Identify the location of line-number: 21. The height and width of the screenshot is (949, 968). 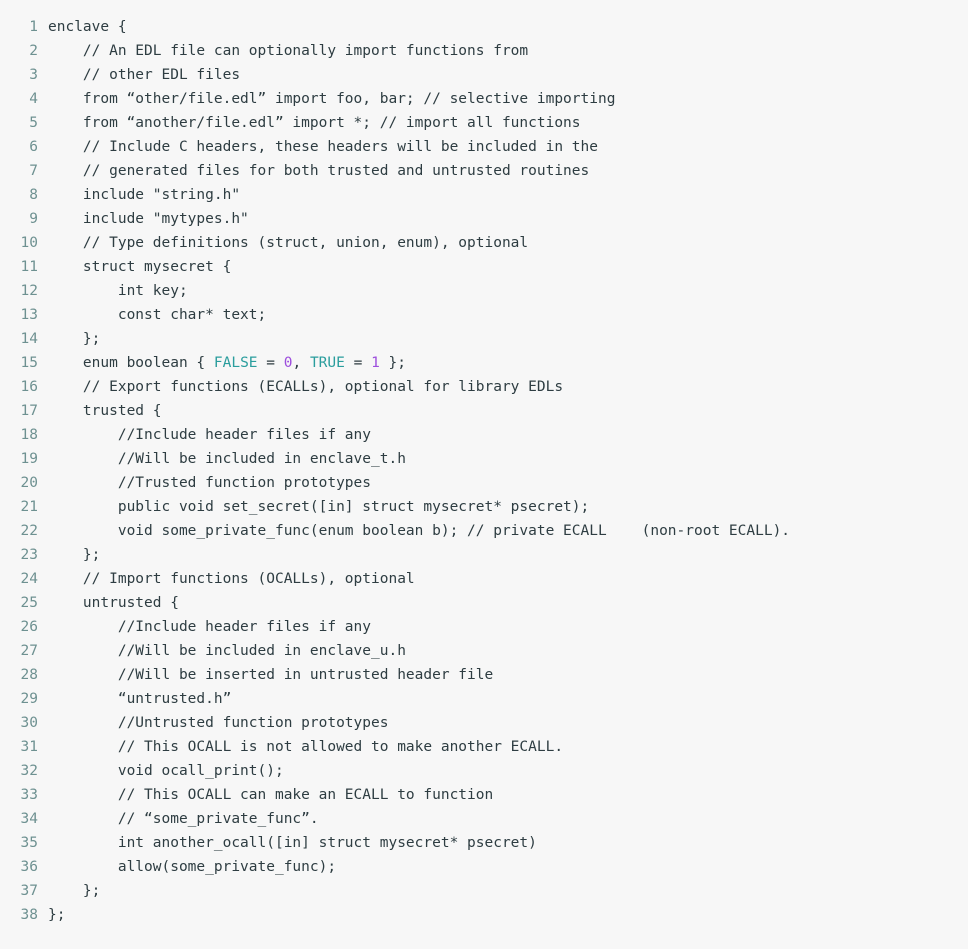
(29, 507).